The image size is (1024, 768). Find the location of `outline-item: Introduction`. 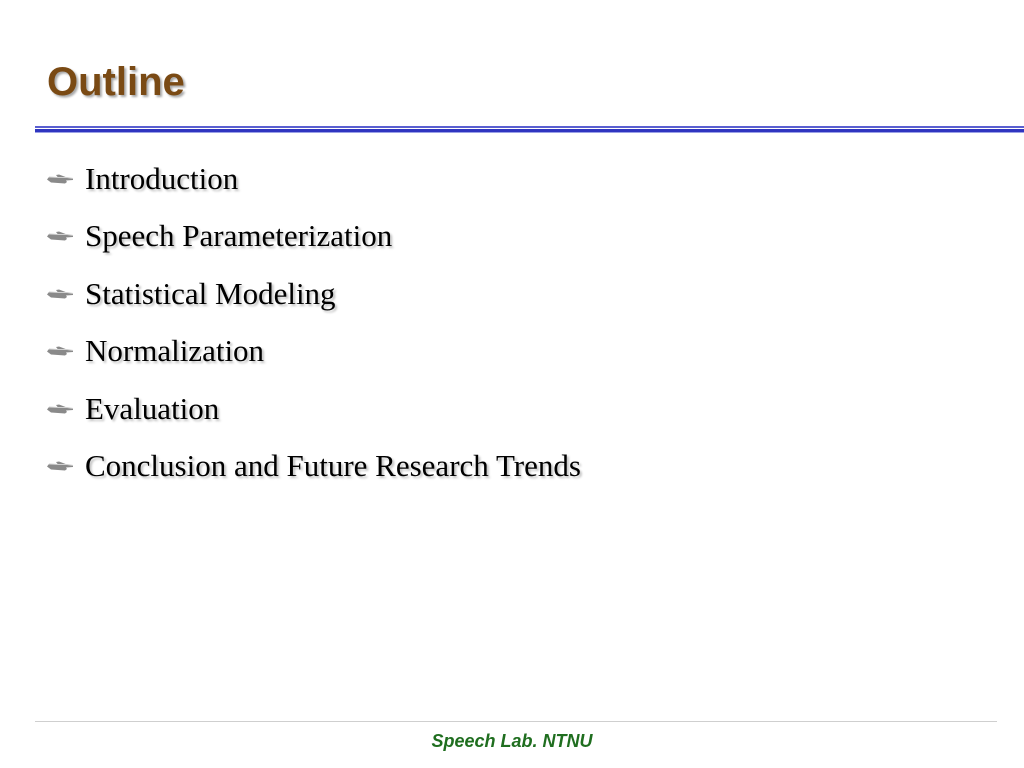

outline-item: Introduction is located at coordinates (313, 179).